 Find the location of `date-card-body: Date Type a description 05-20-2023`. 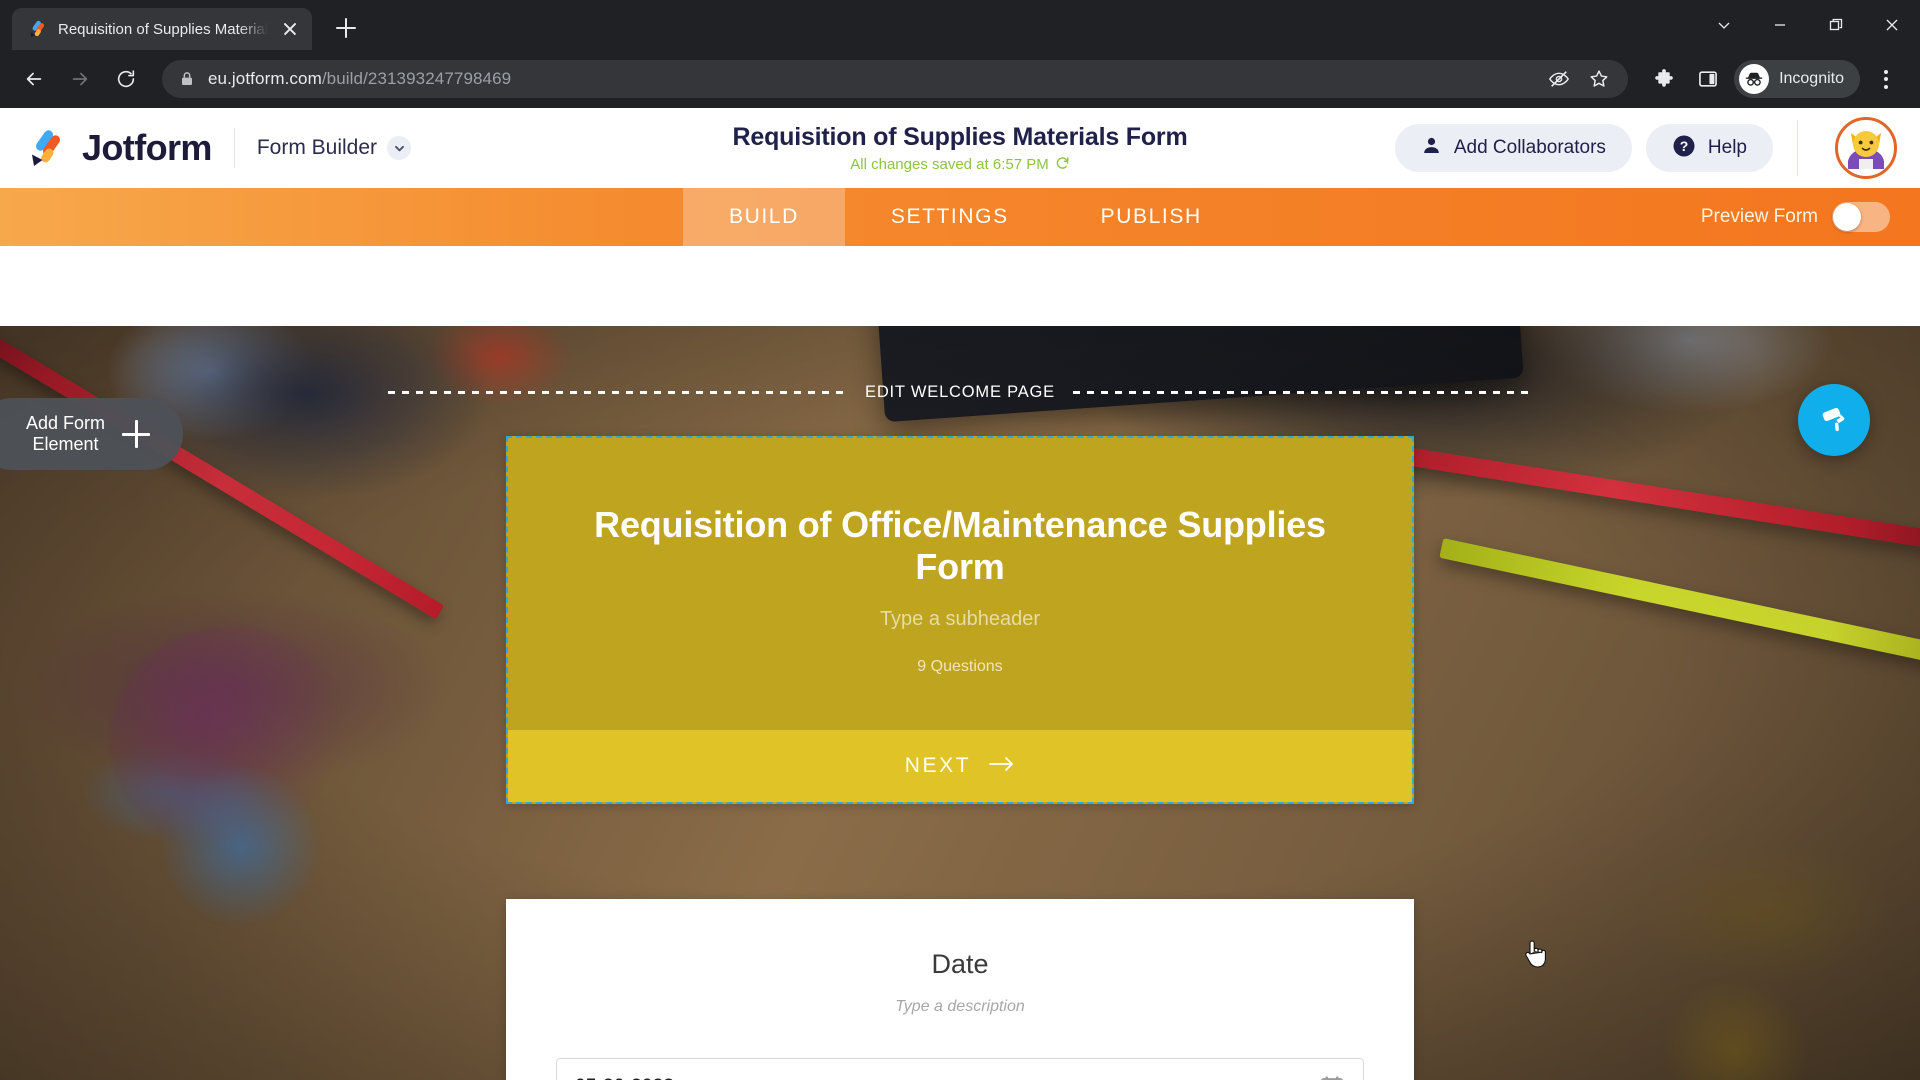

date-card-body: Date Type a description 05-20-2023 is located at coordinates (960, 989).